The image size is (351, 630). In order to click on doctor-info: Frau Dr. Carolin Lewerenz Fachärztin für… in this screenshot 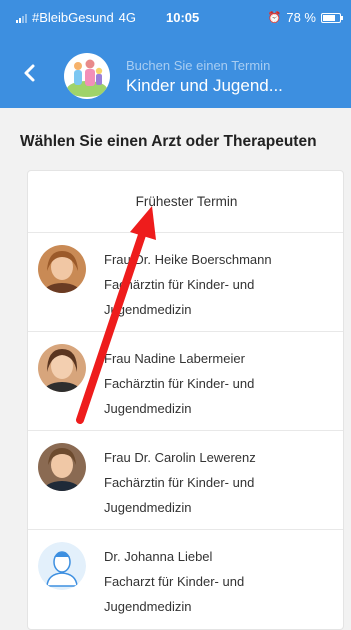, I will do `click(219, 482)`.